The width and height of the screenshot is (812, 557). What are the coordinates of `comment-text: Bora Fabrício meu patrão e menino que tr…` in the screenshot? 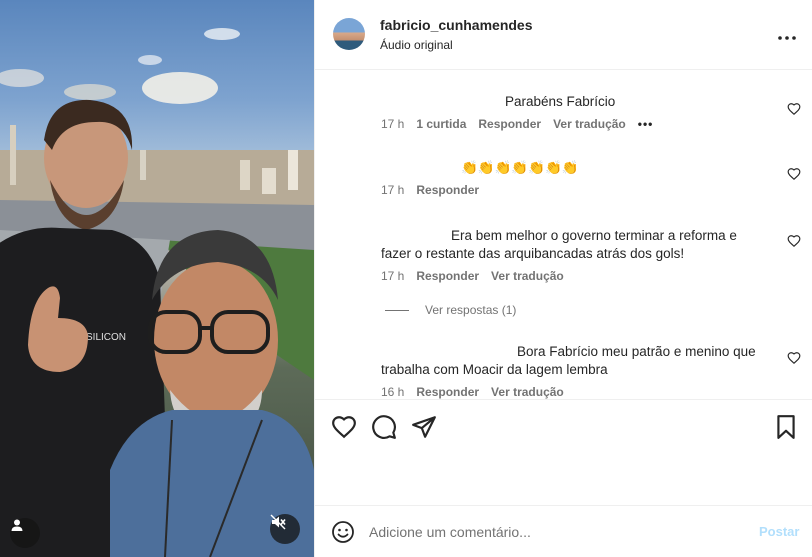 It's located at (568, 360).